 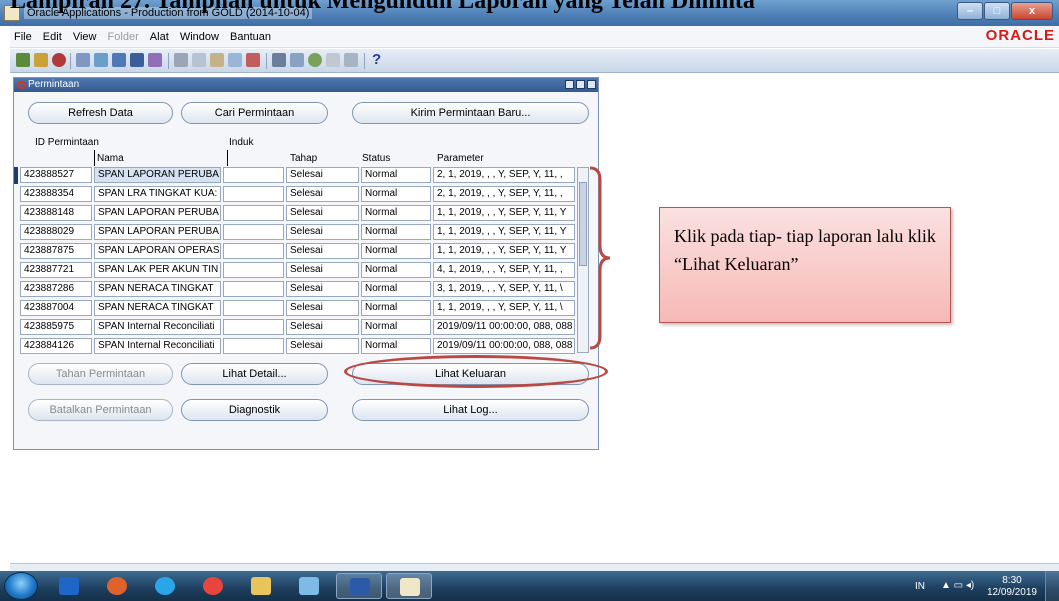 What do you see at coordinates (155, 60) in the screenshot?
I see `switch-responsibility-icon` at bounding box center [155, 60].